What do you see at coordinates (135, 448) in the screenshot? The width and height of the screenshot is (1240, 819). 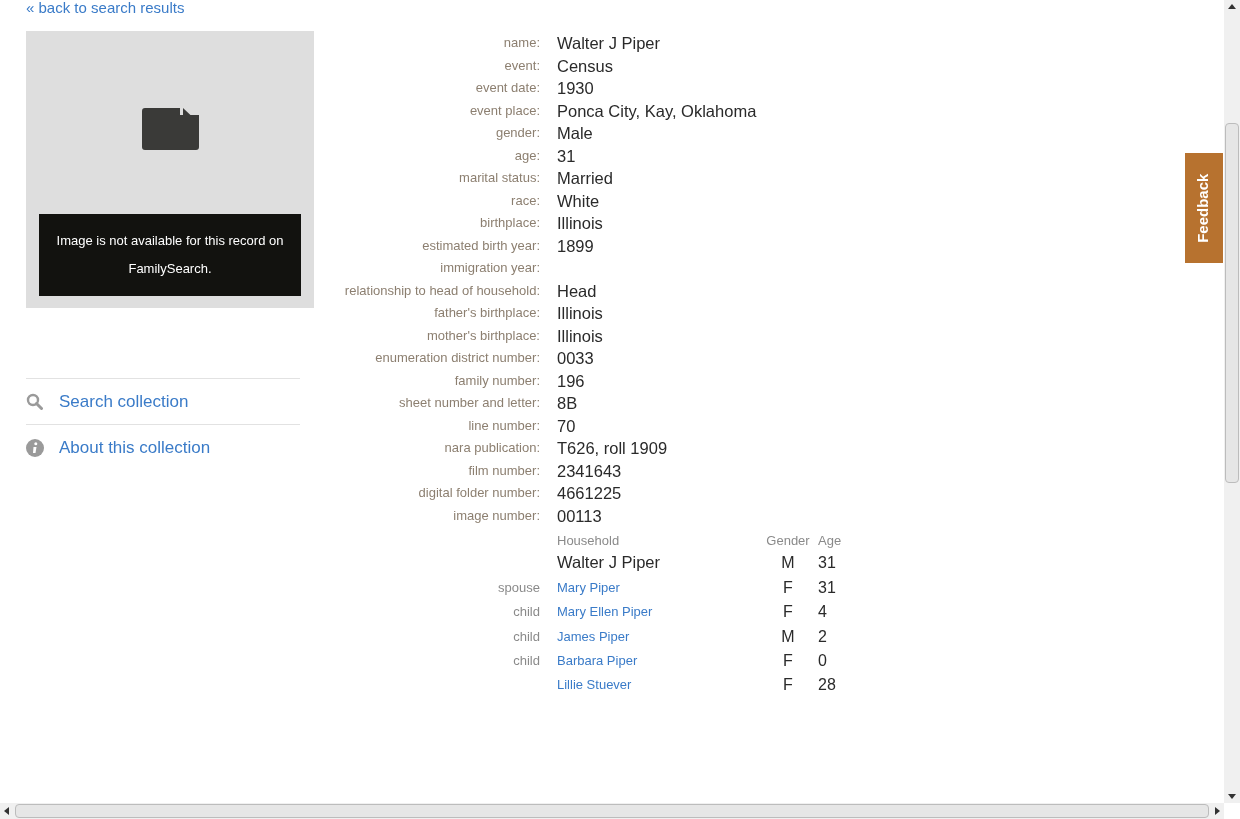 I see `collection-link: About this collection` at bounding box center [135, 448].